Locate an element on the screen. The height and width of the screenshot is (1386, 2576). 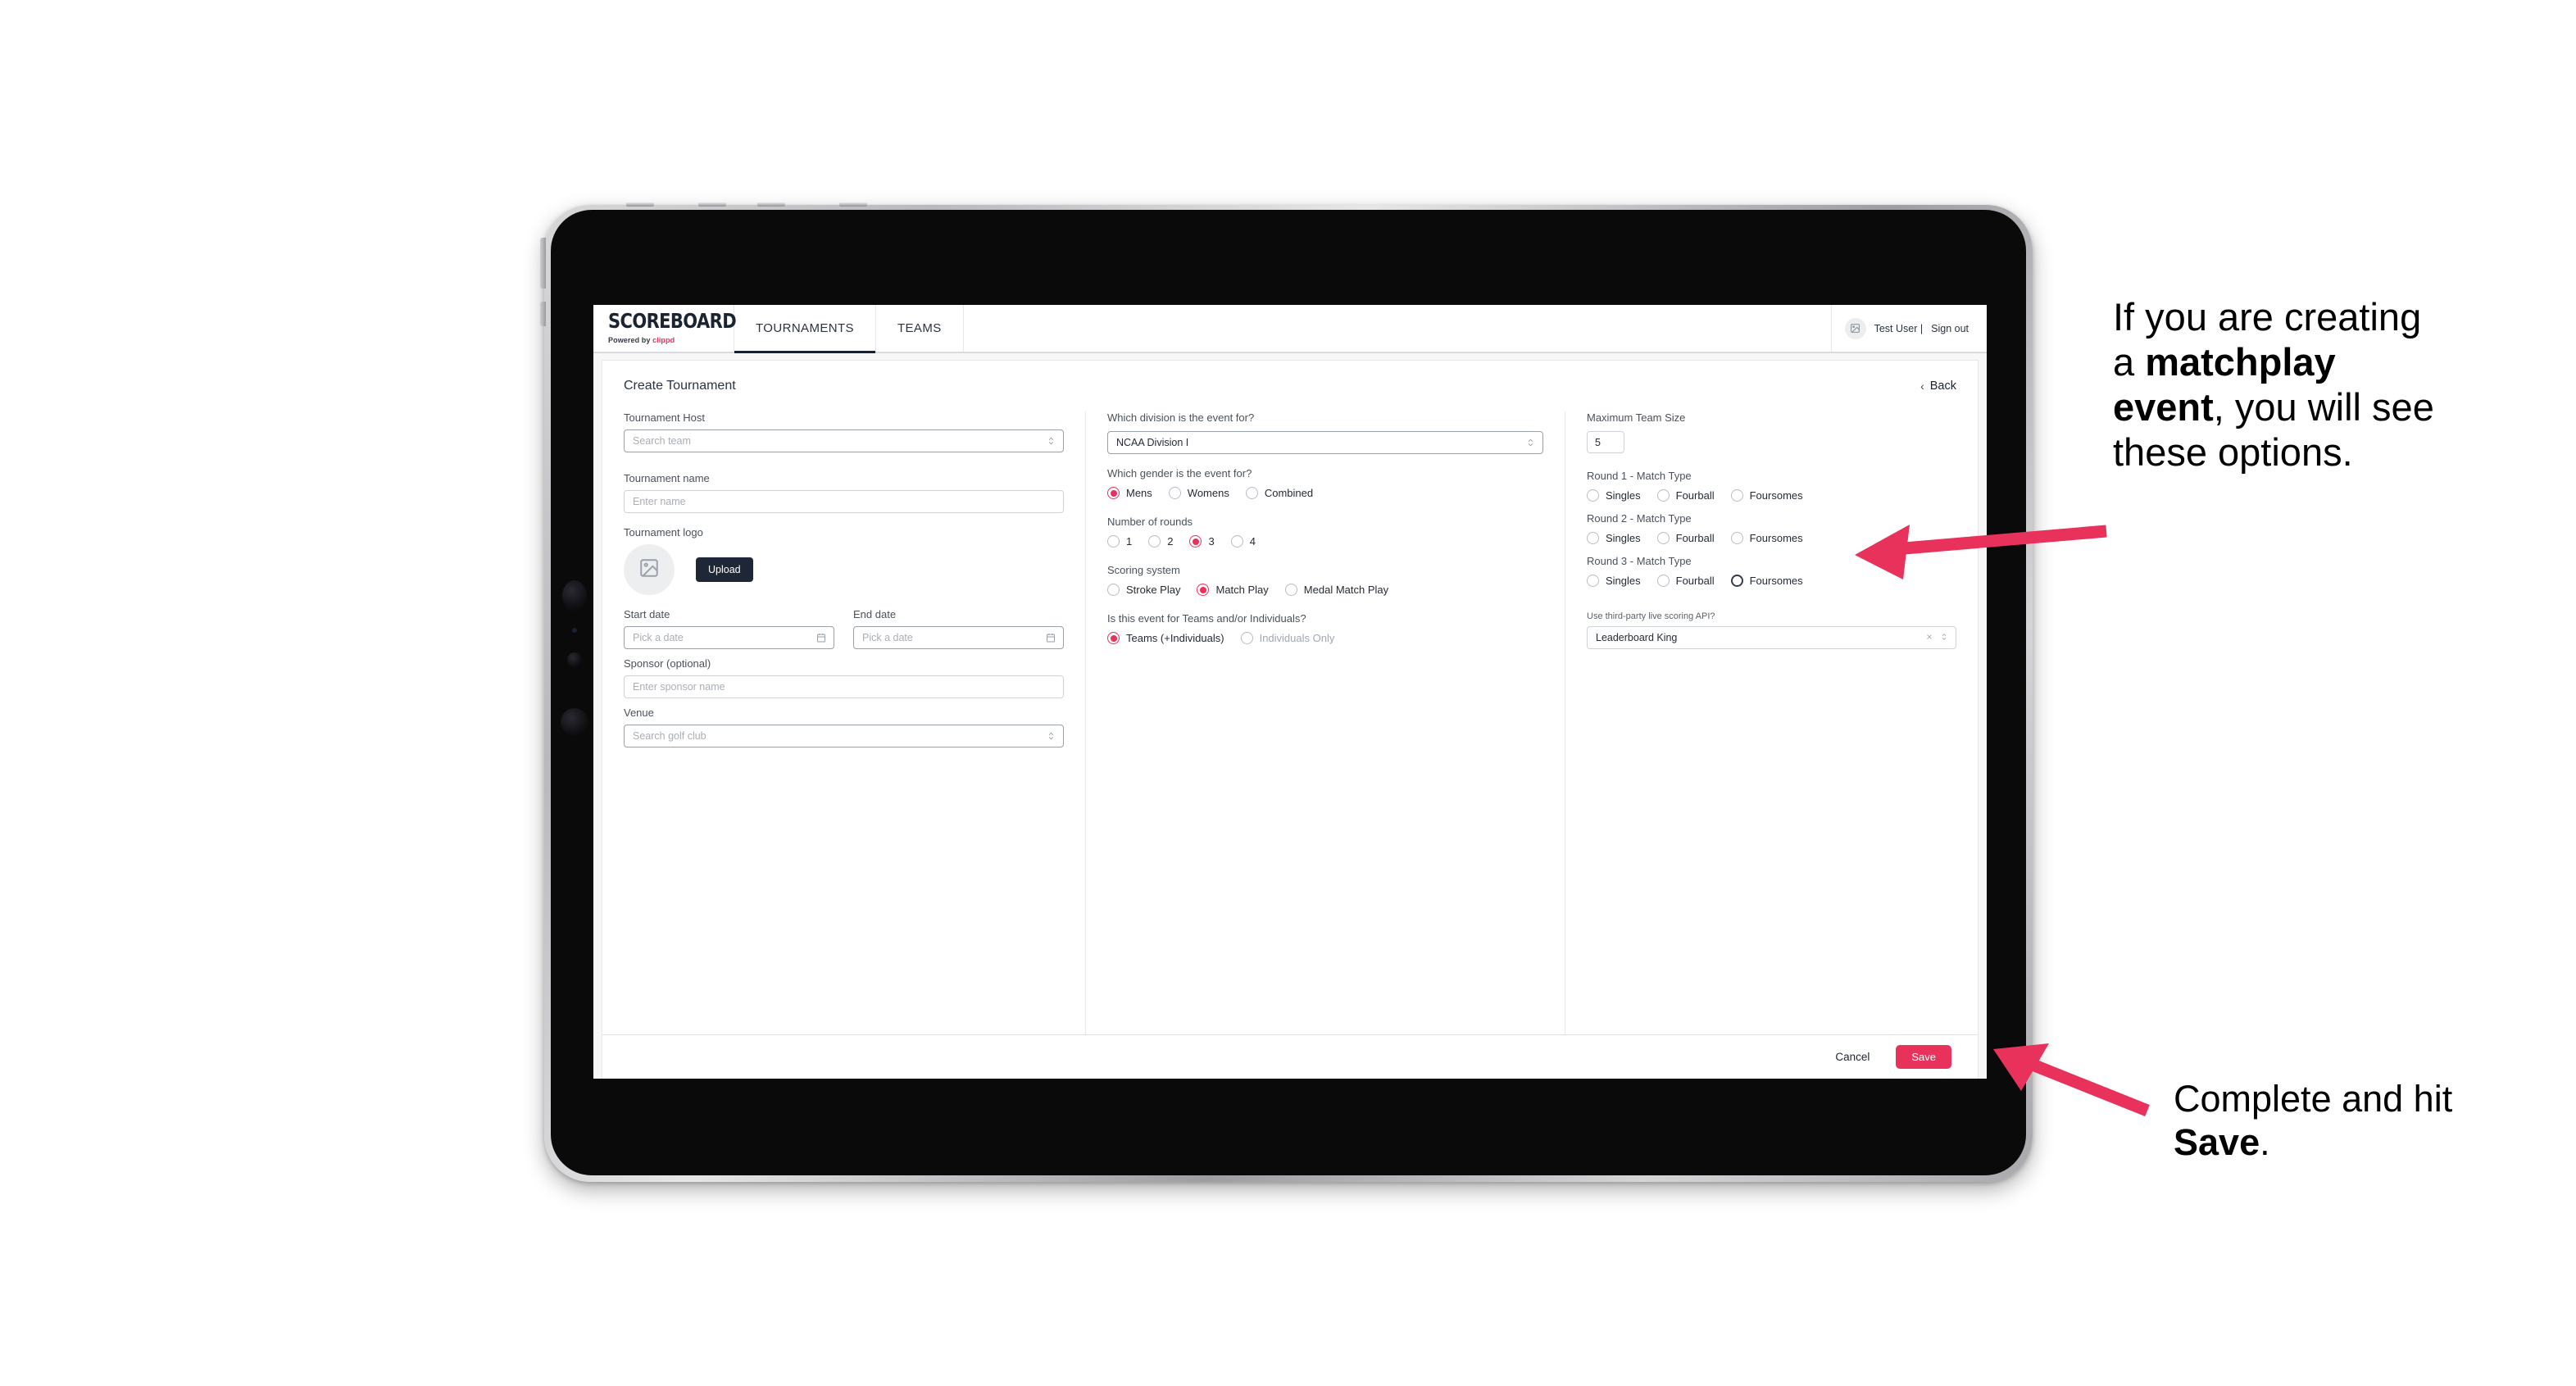
nav-tab-tournaments-label: TOURNAMENTS is located at coordinates (805, 328).